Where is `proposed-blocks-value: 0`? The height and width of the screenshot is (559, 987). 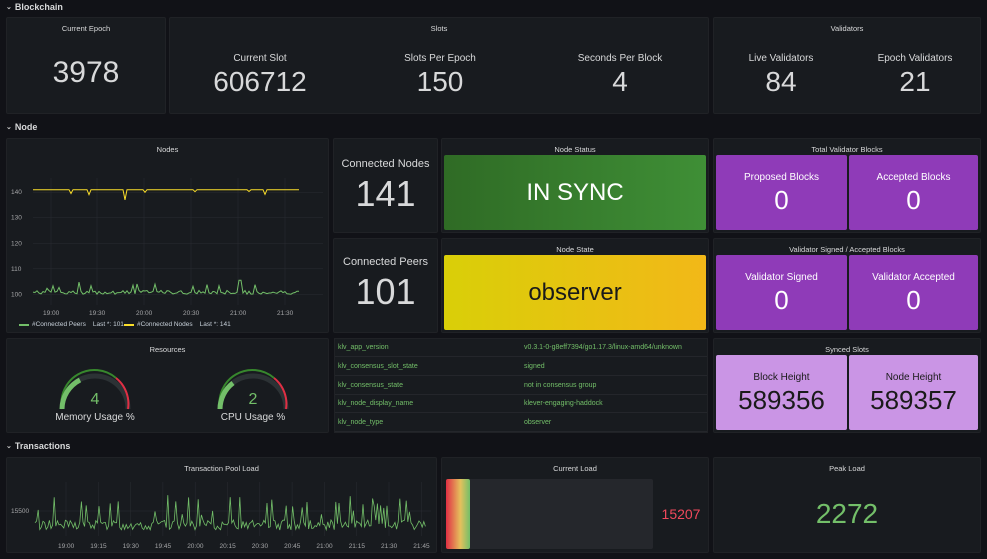
proposed-blocks-value: 0 is located at coordinates (781, 200).